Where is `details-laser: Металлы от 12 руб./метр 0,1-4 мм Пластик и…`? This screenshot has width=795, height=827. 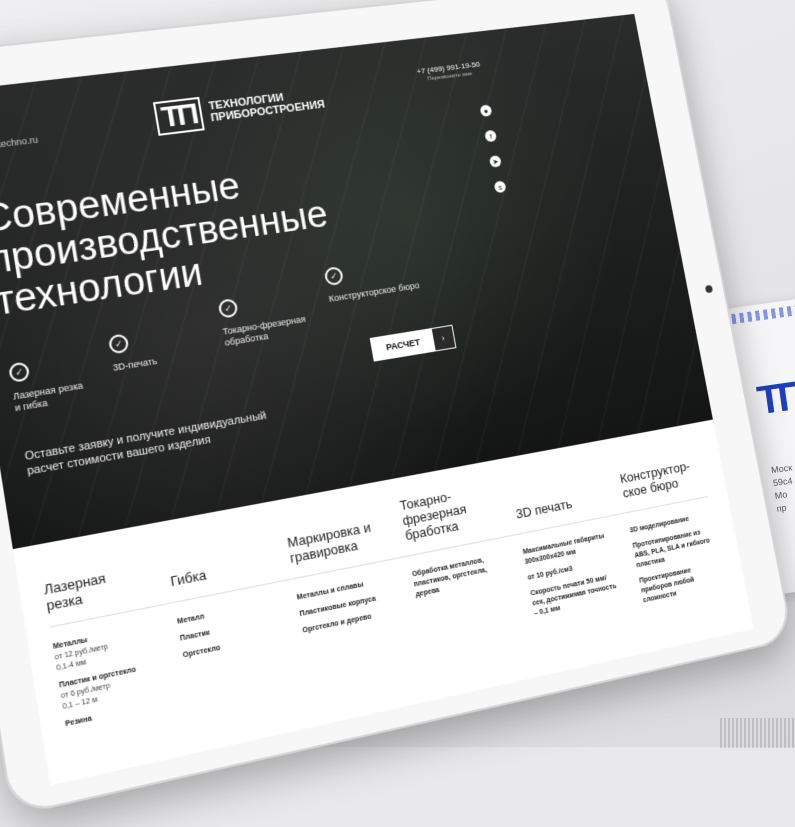
details-laser: Металлы от 12 руб./метр 0,1-4 мм Пластик и… is located at coordinates (109, 680).